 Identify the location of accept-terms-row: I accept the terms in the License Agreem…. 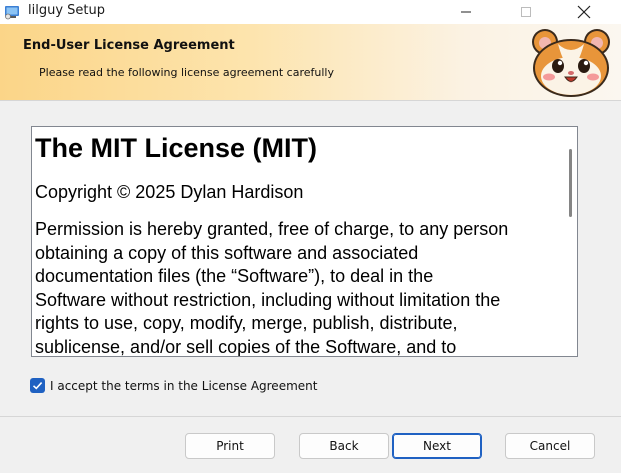
(173, 385).